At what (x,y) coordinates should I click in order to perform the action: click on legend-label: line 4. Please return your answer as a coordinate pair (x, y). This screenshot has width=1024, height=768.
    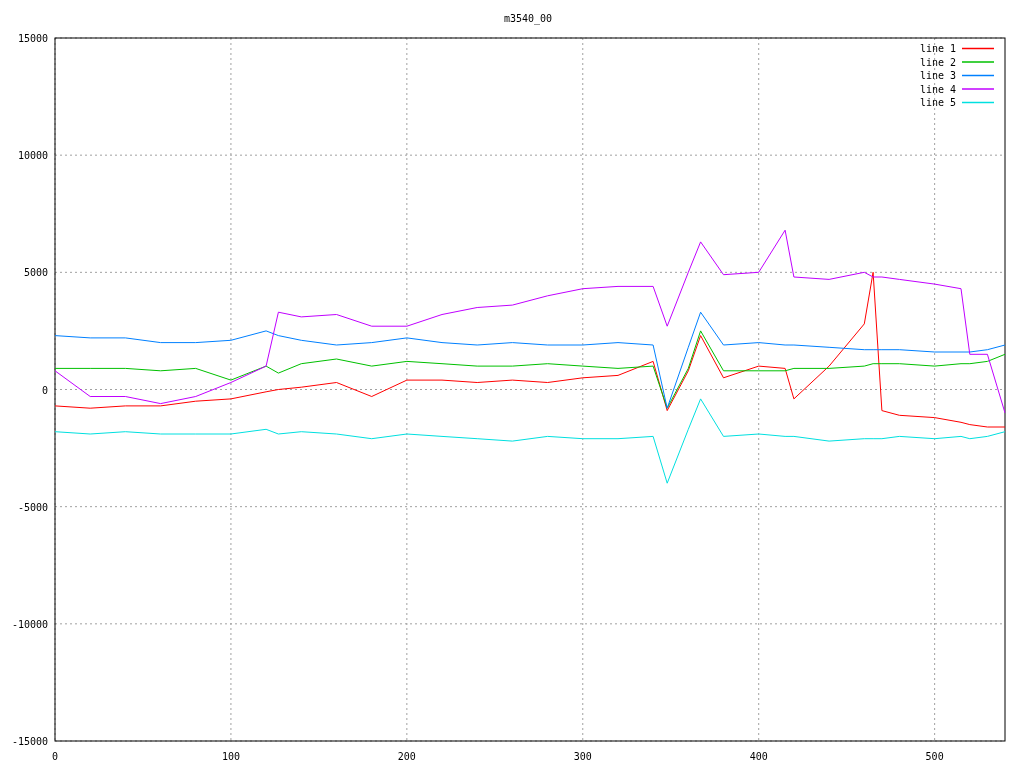
    Looking at the image, I should click on (937, 89).